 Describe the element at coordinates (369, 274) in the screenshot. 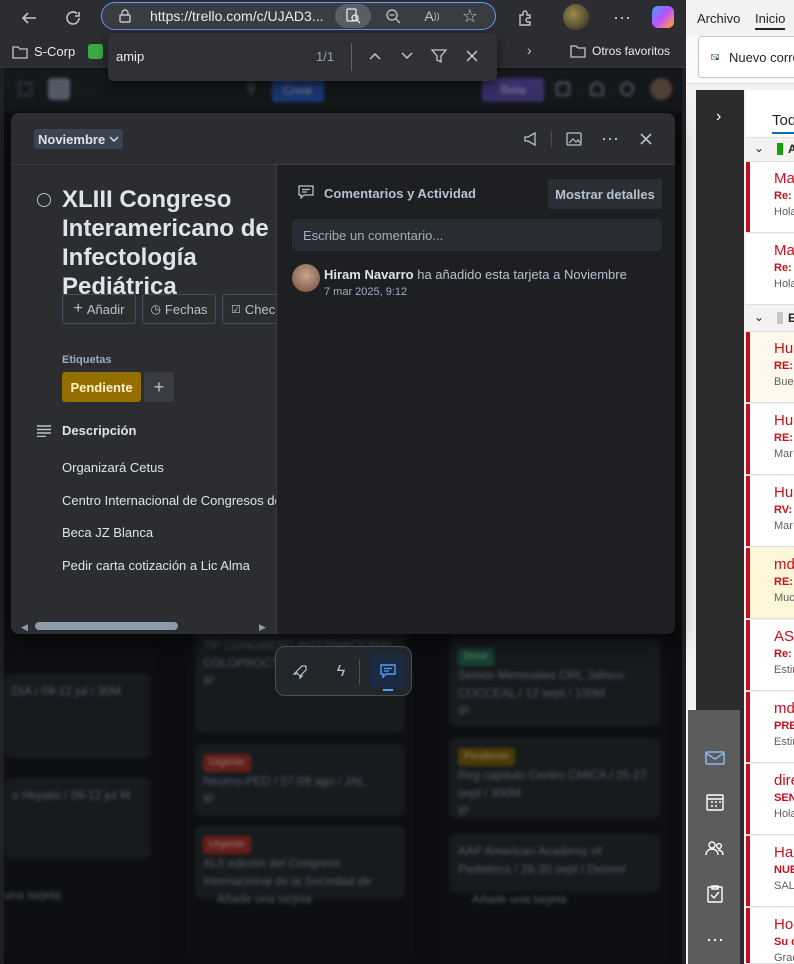

I see `activity-user: Hiram Navarro` at that location.